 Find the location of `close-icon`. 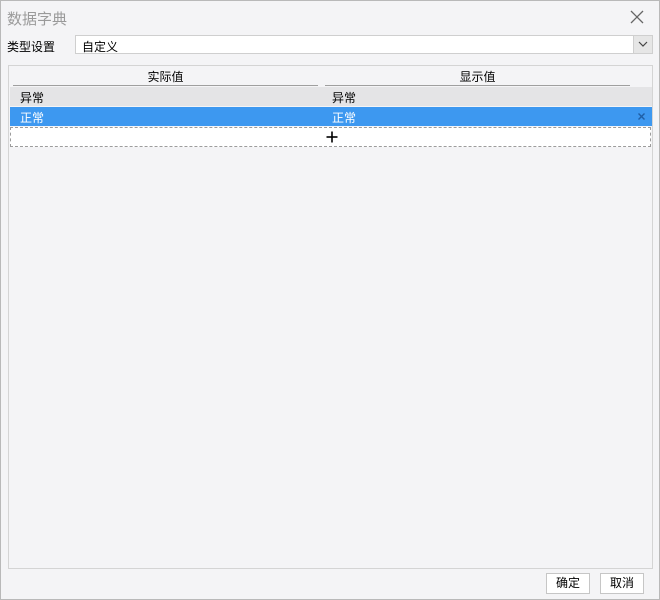

close-icon is located at coordinates (637, 17).